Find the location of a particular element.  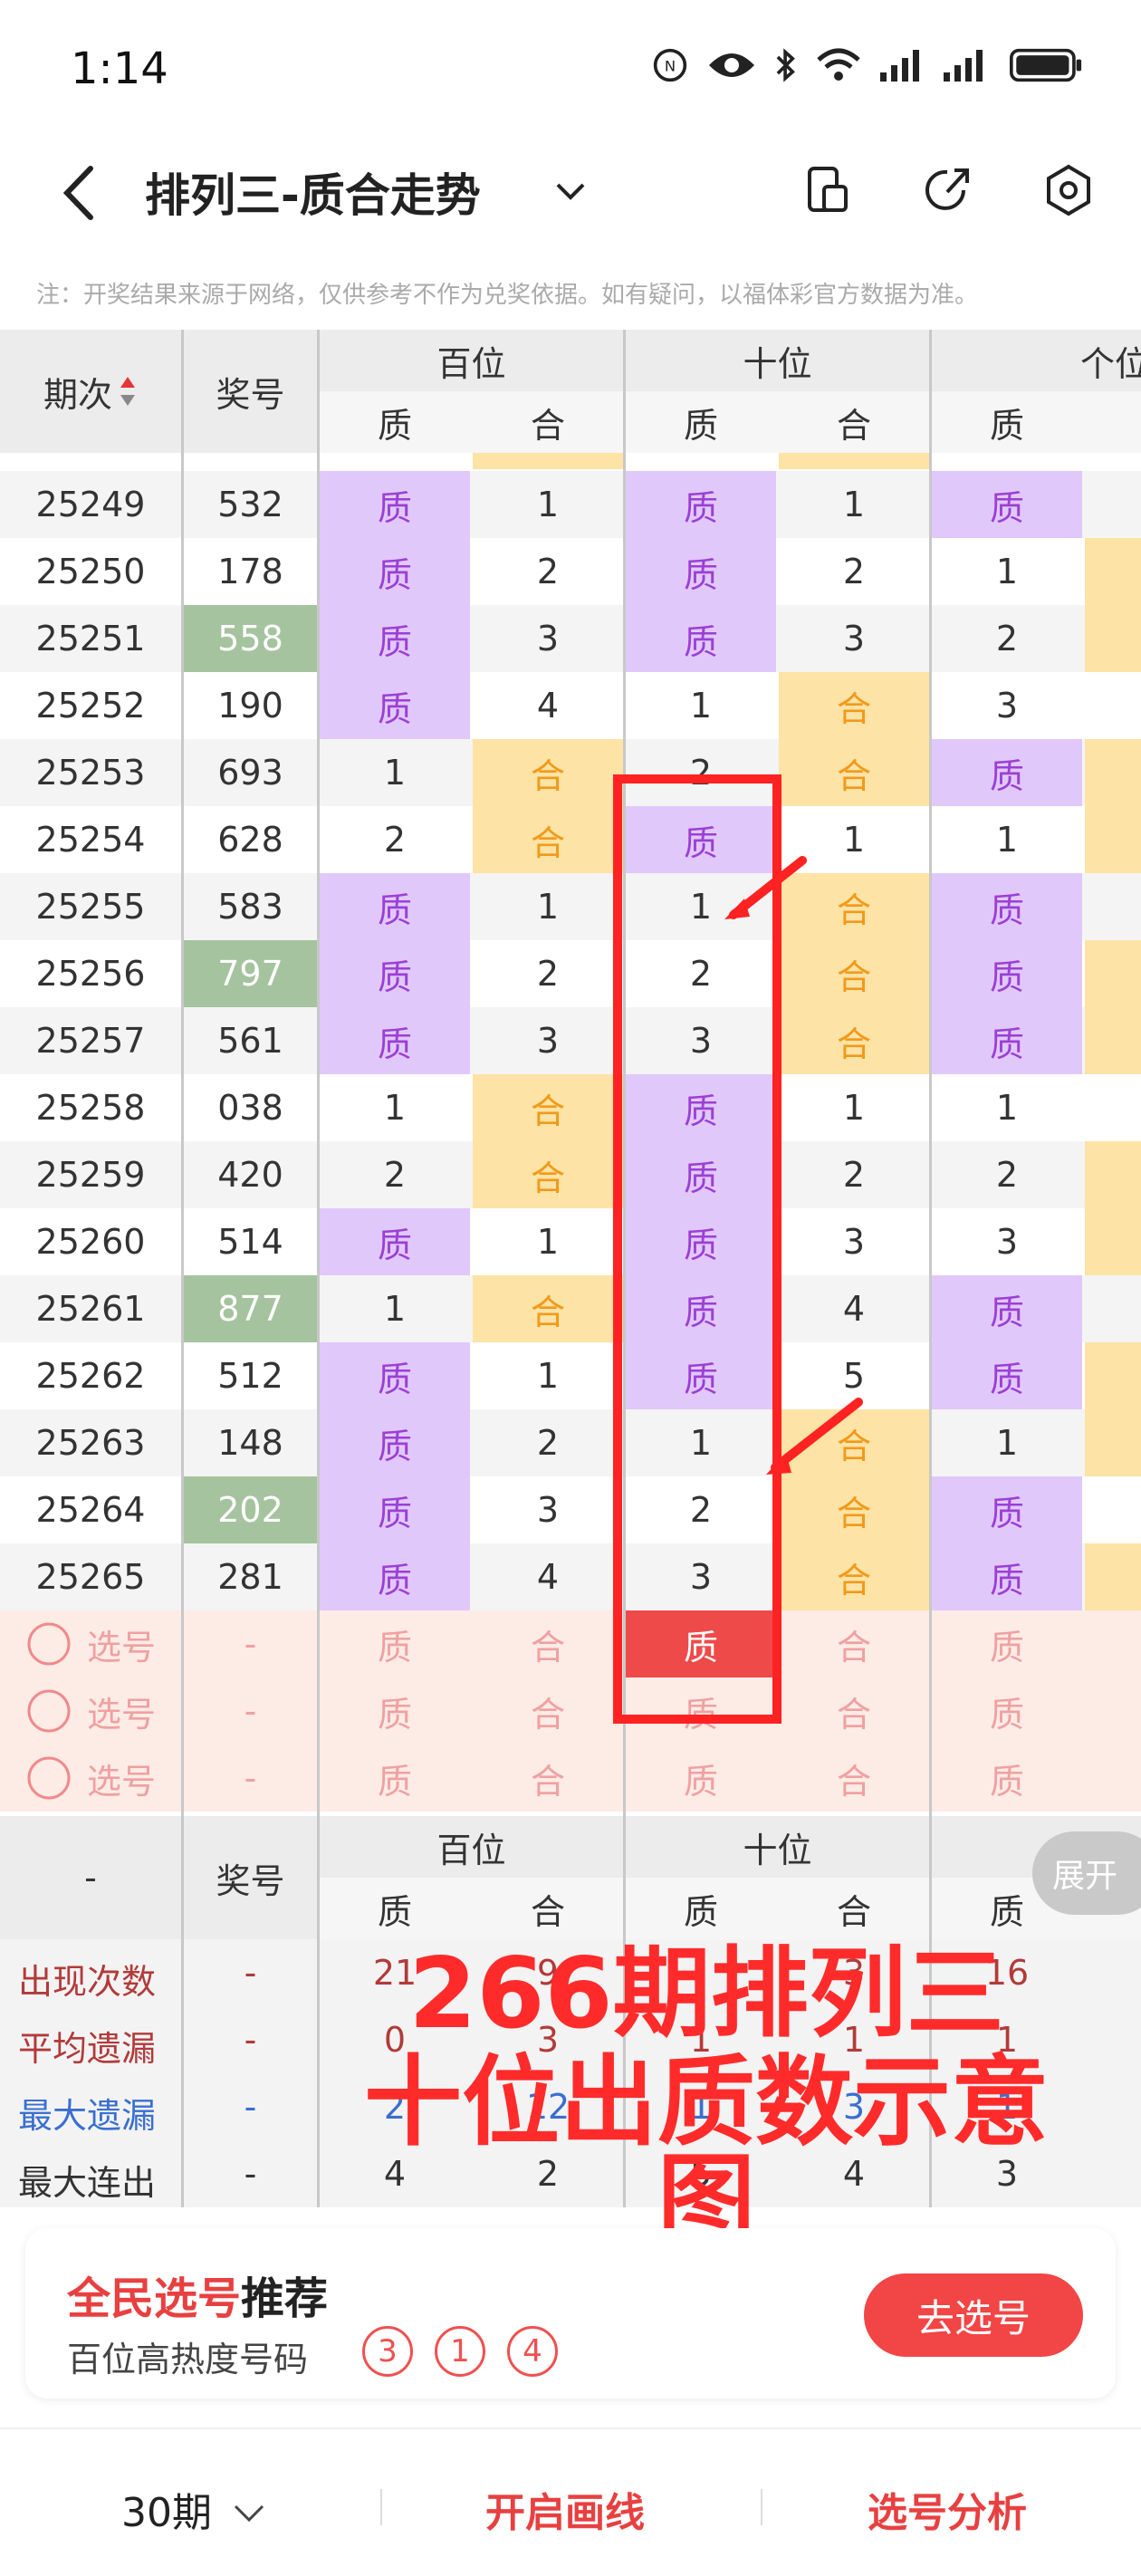

stat-label: 最大连出 is located at coordinates (88, 2183).